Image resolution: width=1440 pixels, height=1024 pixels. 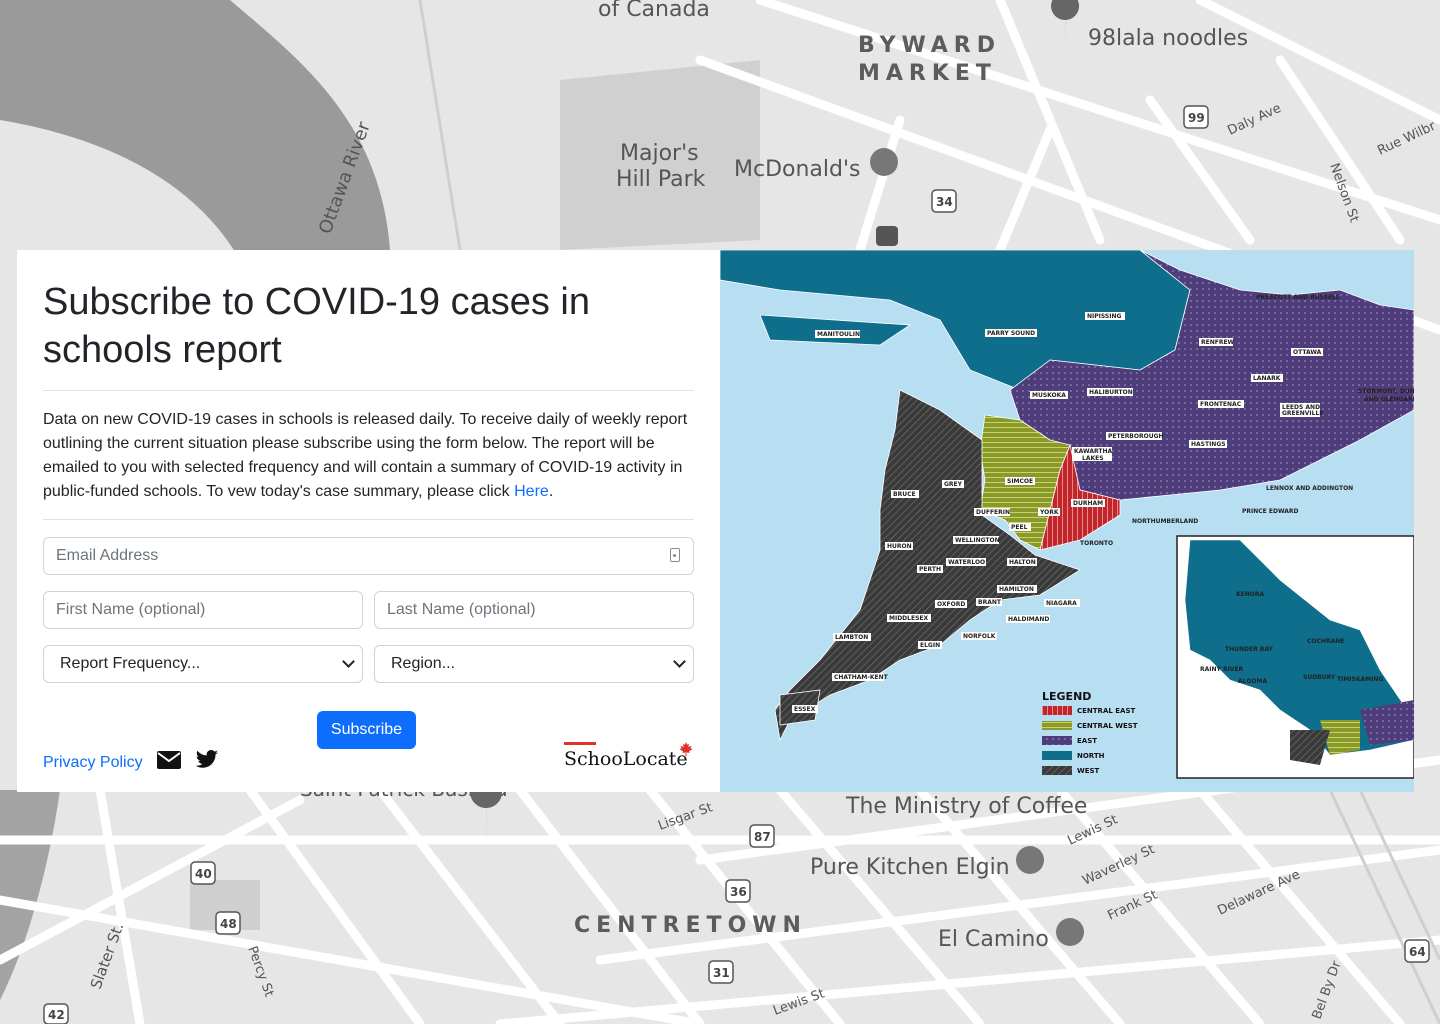 What do you see at coordinates (966, 806) in the screenshot?
I see `svg-text: The Ministry of Coffee` at bounding box center [966, 806].